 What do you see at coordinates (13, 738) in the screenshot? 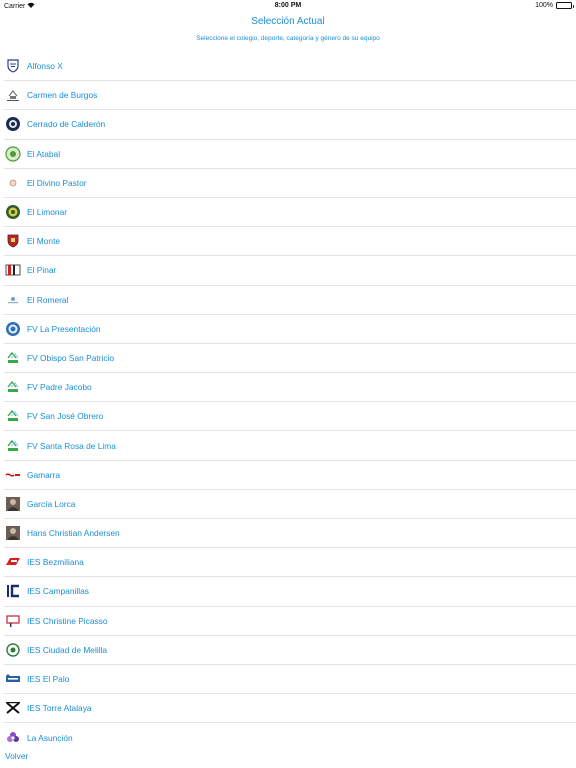
I see `purple-flower-icon` at bounding box center [13, 738].